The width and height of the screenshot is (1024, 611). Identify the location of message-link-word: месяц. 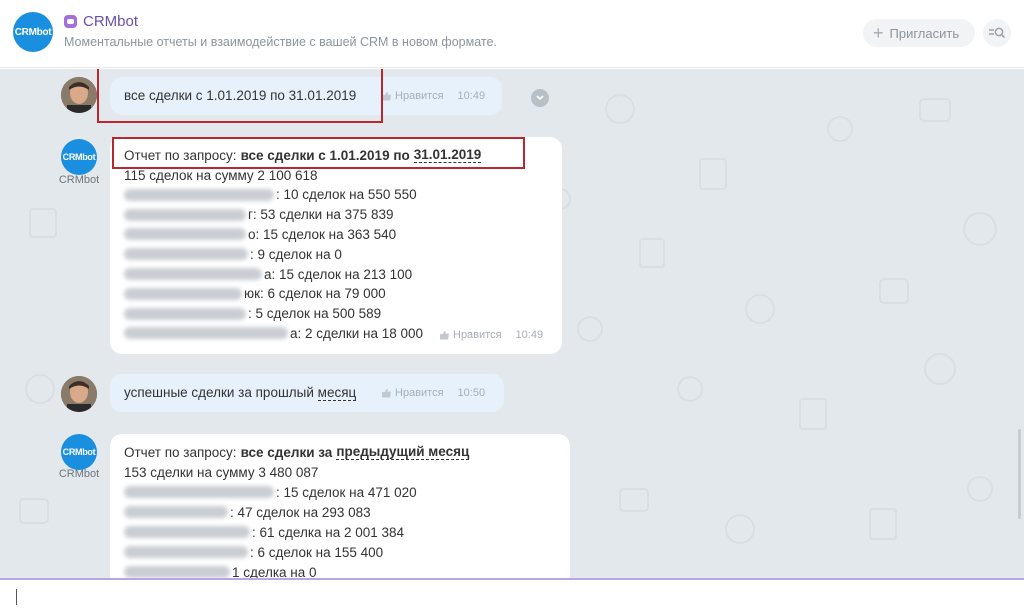
(337, 393).